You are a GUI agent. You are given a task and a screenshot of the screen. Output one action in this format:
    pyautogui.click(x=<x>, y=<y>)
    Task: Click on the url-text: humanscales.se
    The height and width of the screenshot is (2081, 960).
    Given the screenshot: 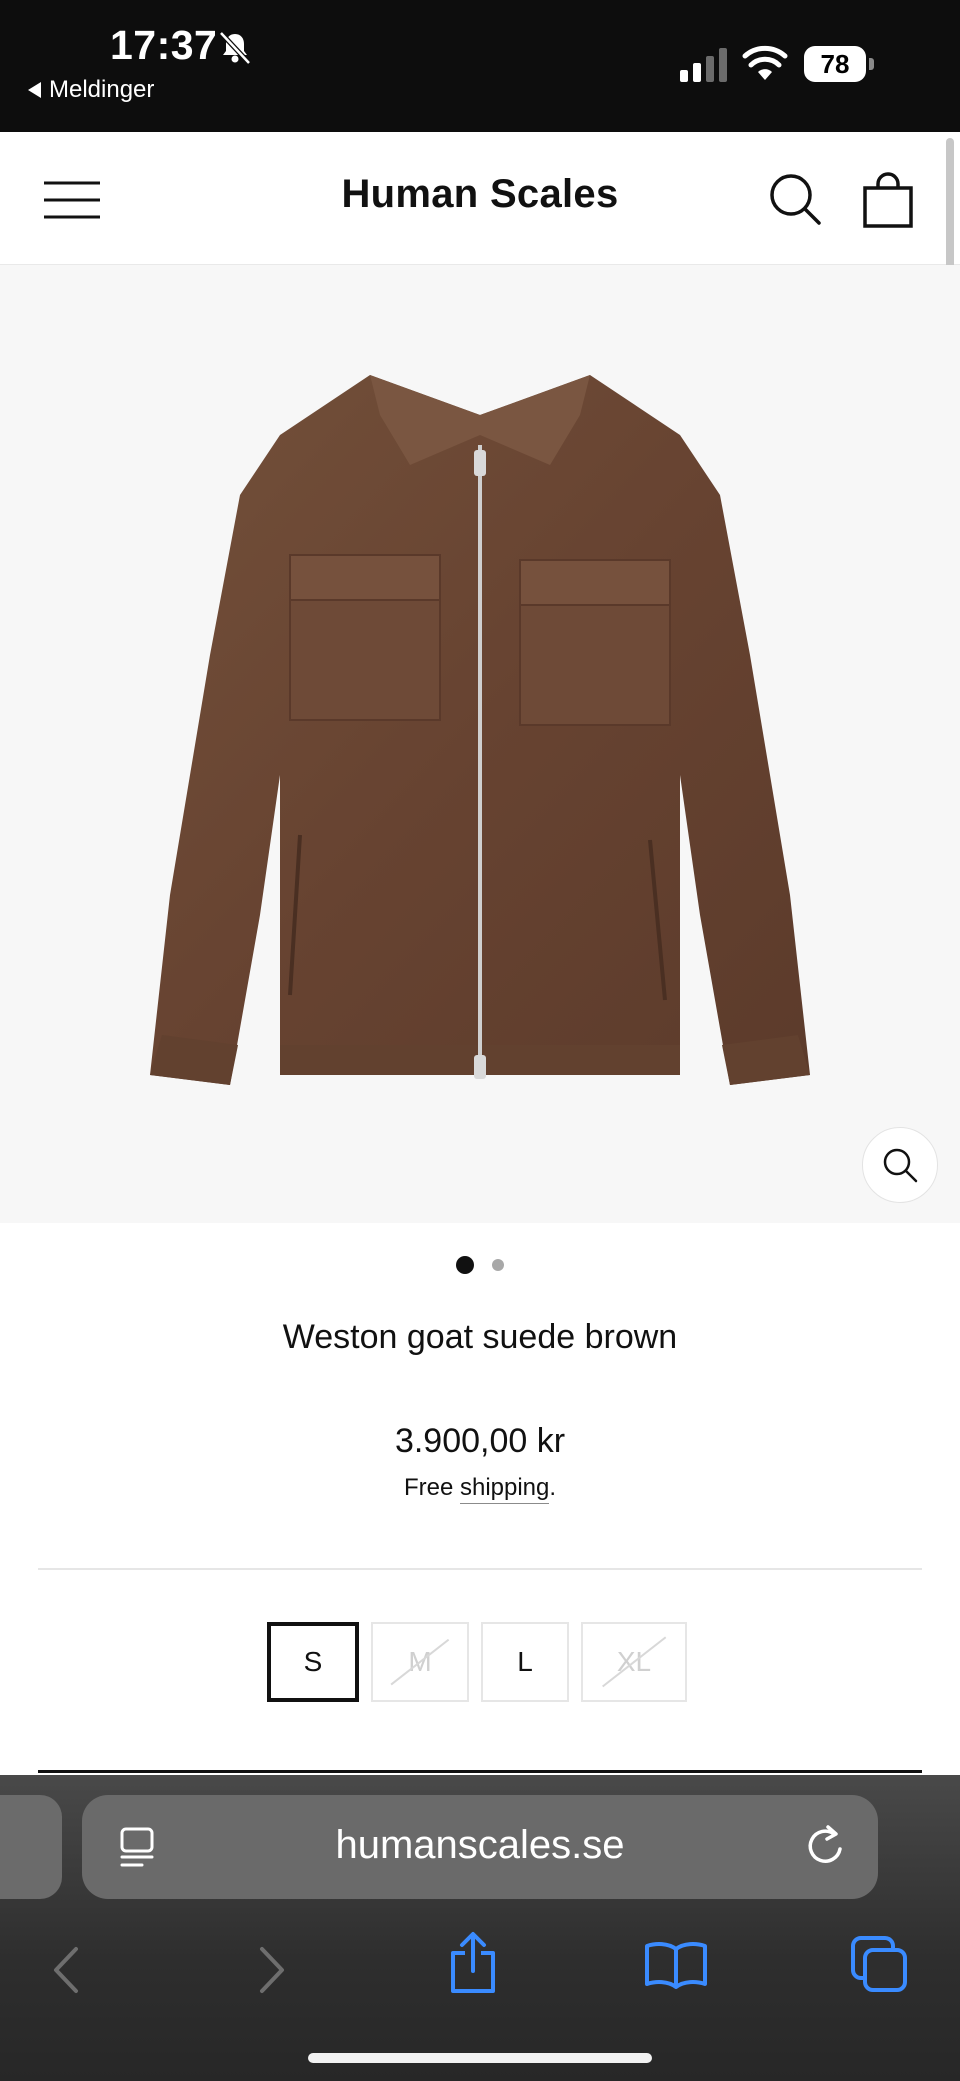 What is the action you would take?
    pyautogui.click(x=480, y=1845)
    